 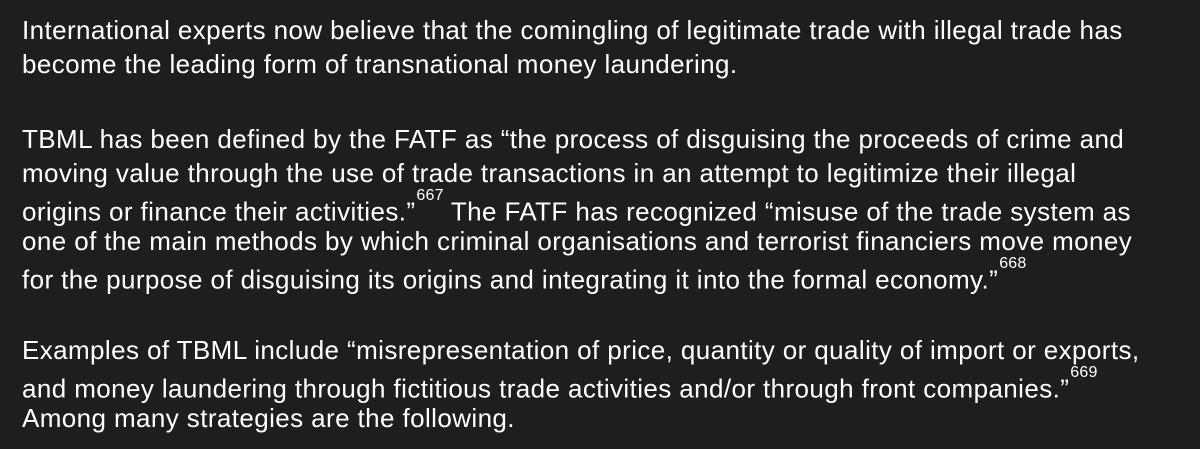 What do you see at coordinates (606, 418) in the screenshot?
I see `text-line: Among many strategies are the following.` at bounding box center [606, 418].